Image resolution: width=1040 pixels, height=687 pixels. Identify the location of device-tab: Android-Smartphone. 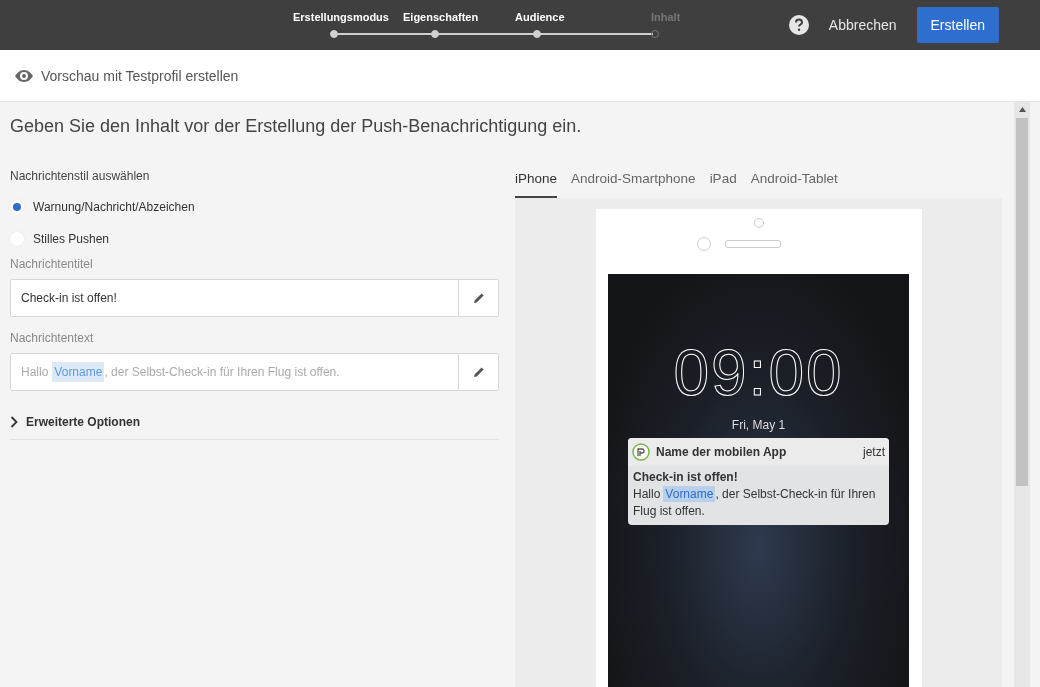
(633, 184).